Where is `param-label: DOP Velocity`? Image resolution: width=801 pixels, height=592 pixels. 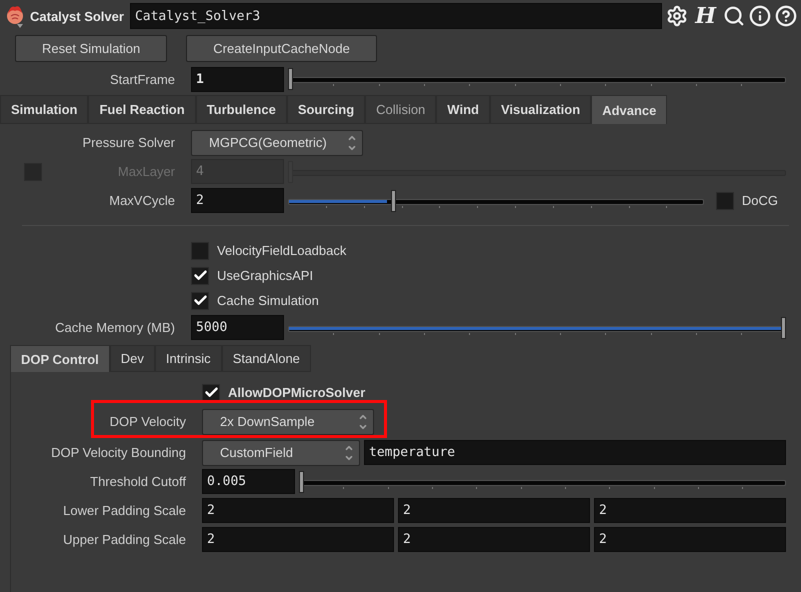
param-label: DOP Velocity is located at coordinates (148, 421).